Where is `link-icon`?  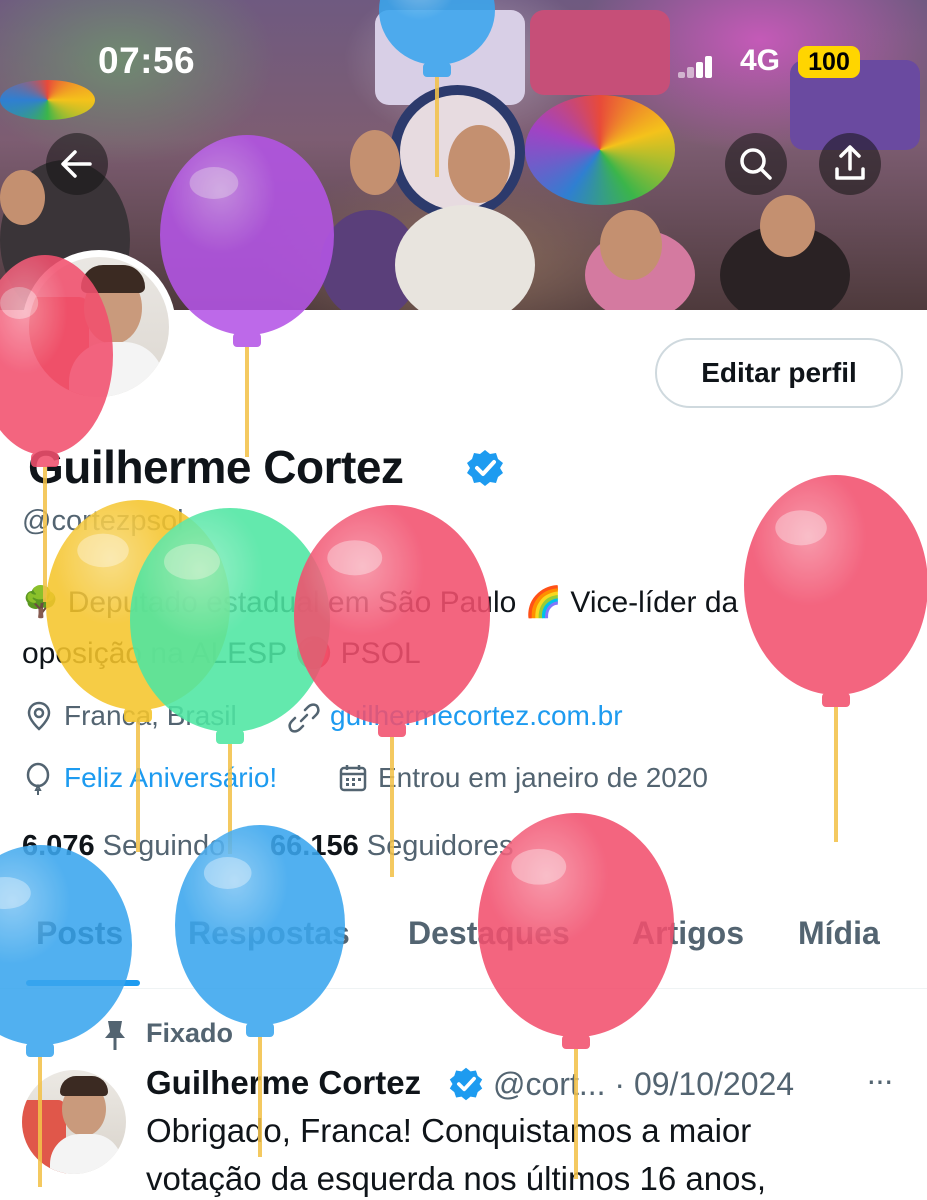 link-icon is located at coordinates (304, 718).